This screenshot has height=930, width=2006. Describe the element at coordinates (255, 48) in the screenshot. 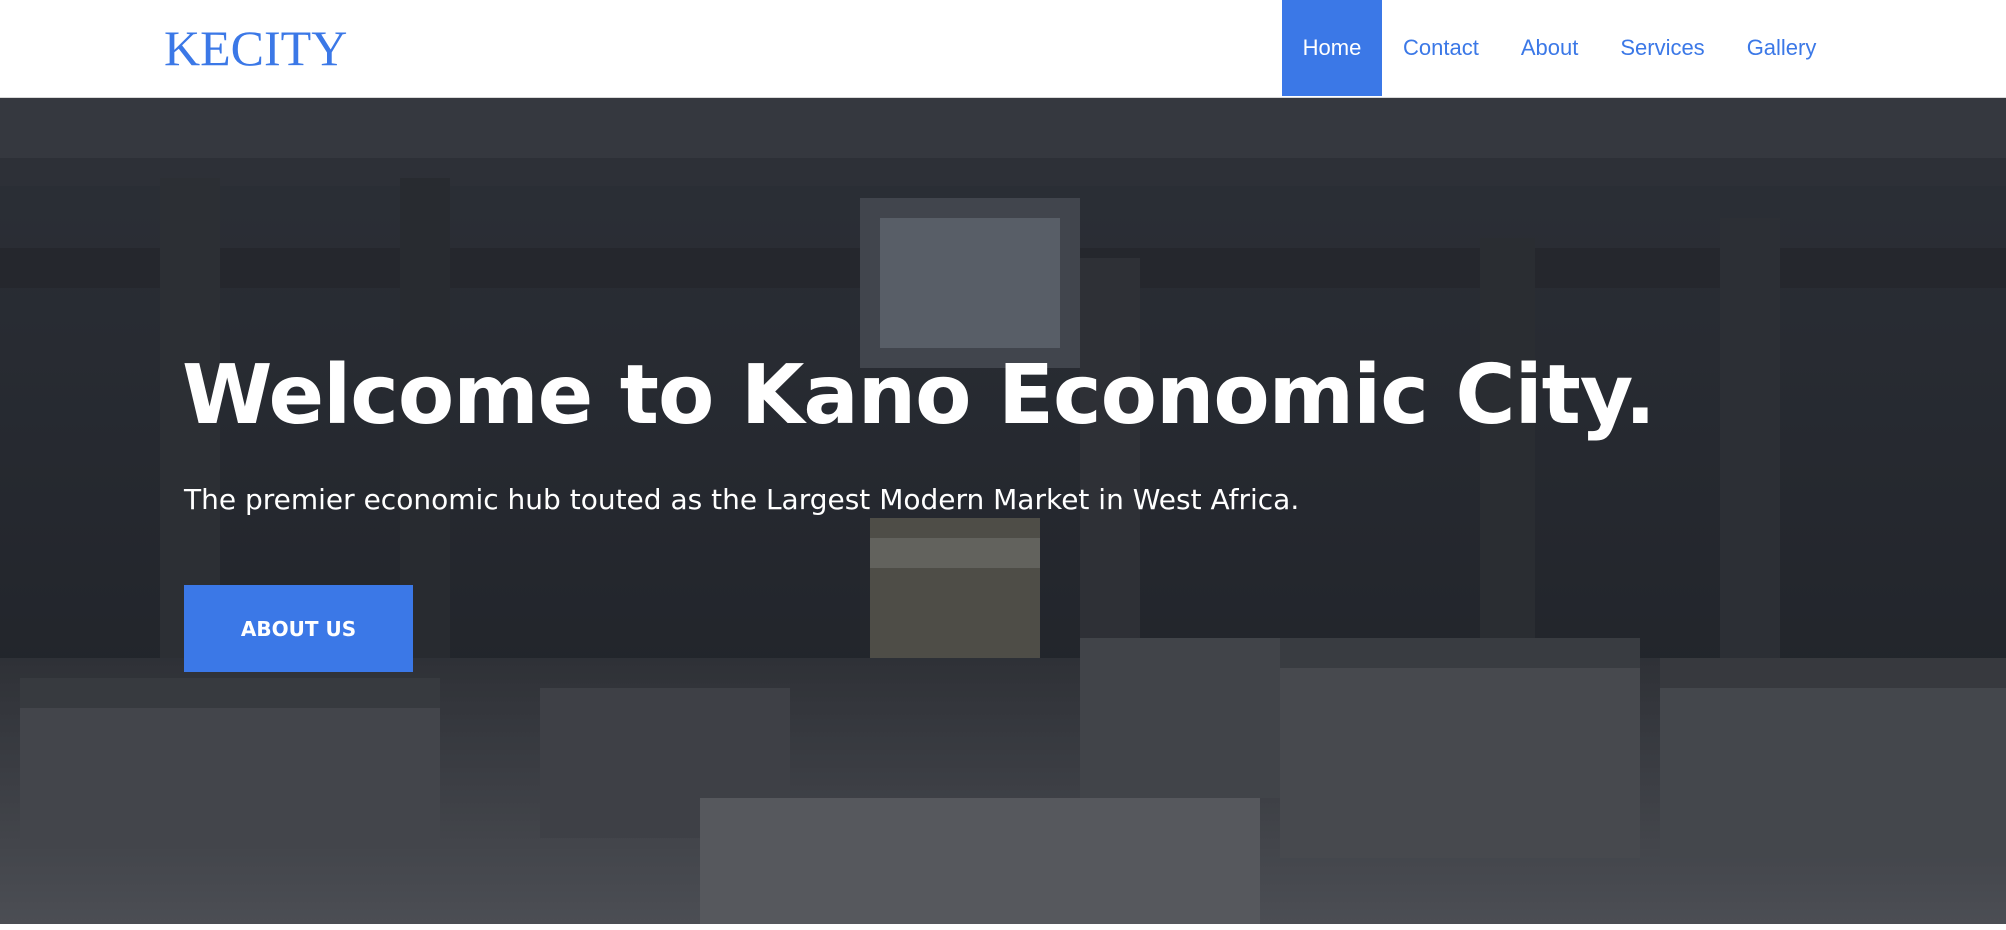

I see `site-logo: KECITY` at that location.